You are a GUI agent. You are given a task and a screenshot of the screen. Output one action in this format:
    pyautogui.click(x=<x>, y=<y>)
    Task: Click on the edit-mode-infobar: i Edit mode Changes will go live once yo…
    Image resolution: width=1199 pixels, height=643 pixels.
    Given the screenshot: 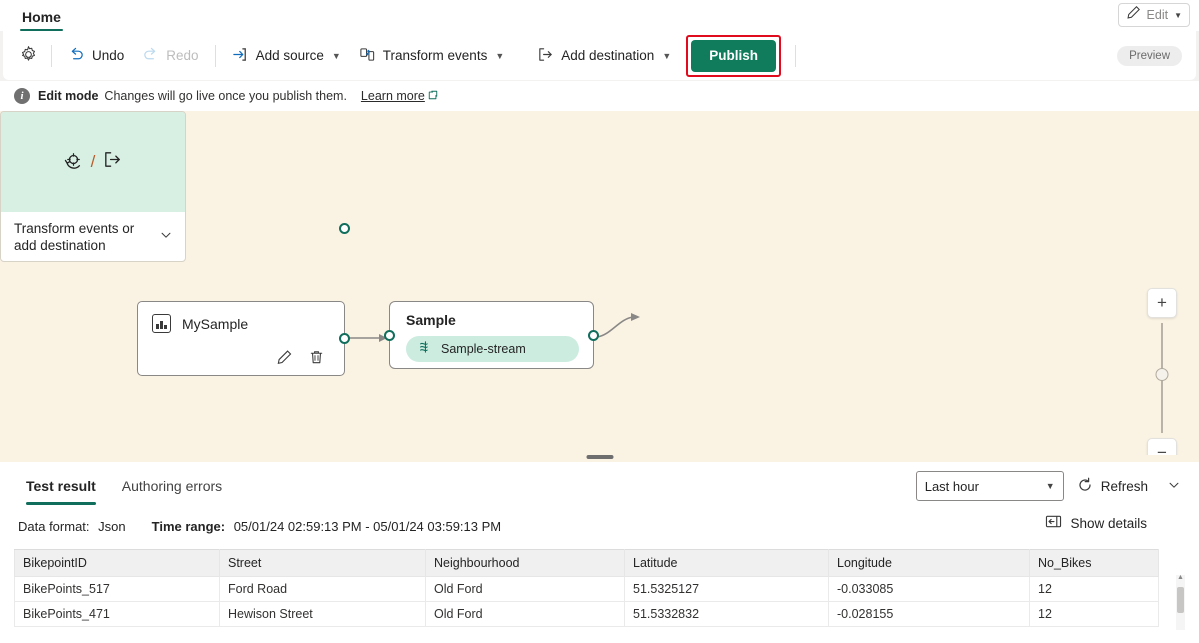 What is the action you would take?
    pyautogui.click(x=599, y=95)
    